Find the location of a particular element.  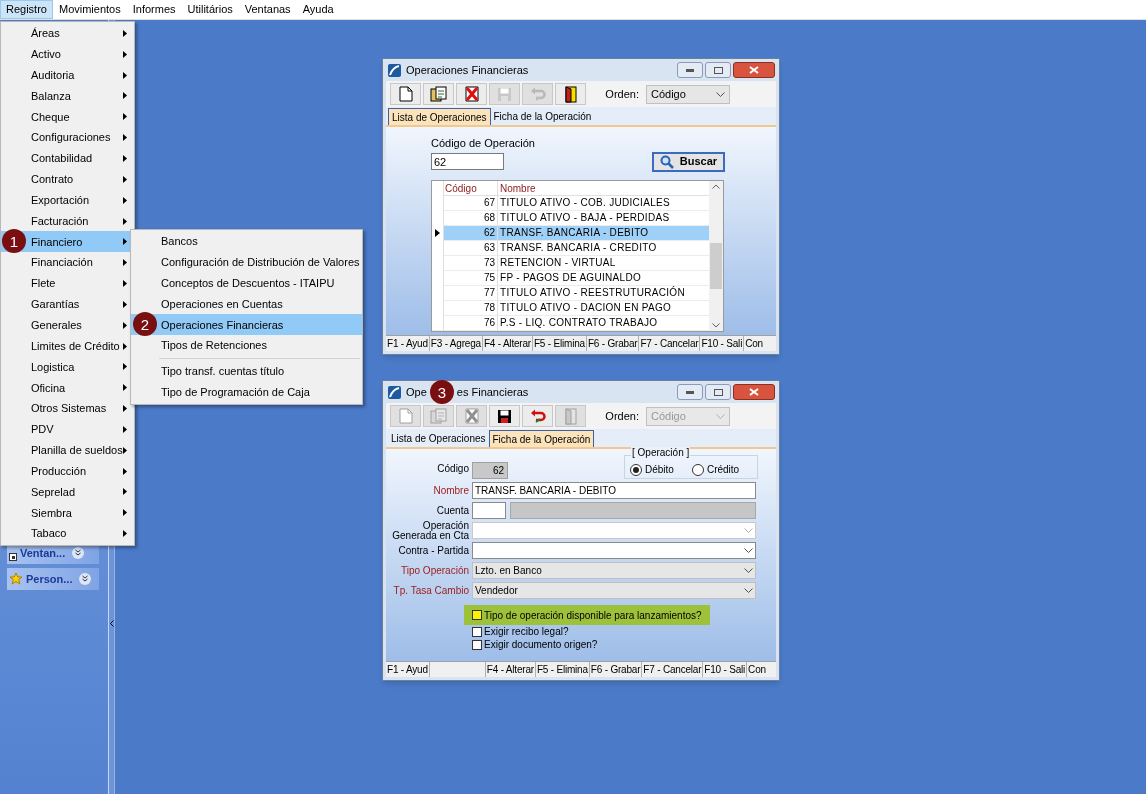

menu-item: Contrato is located at coordinates (67, 179).